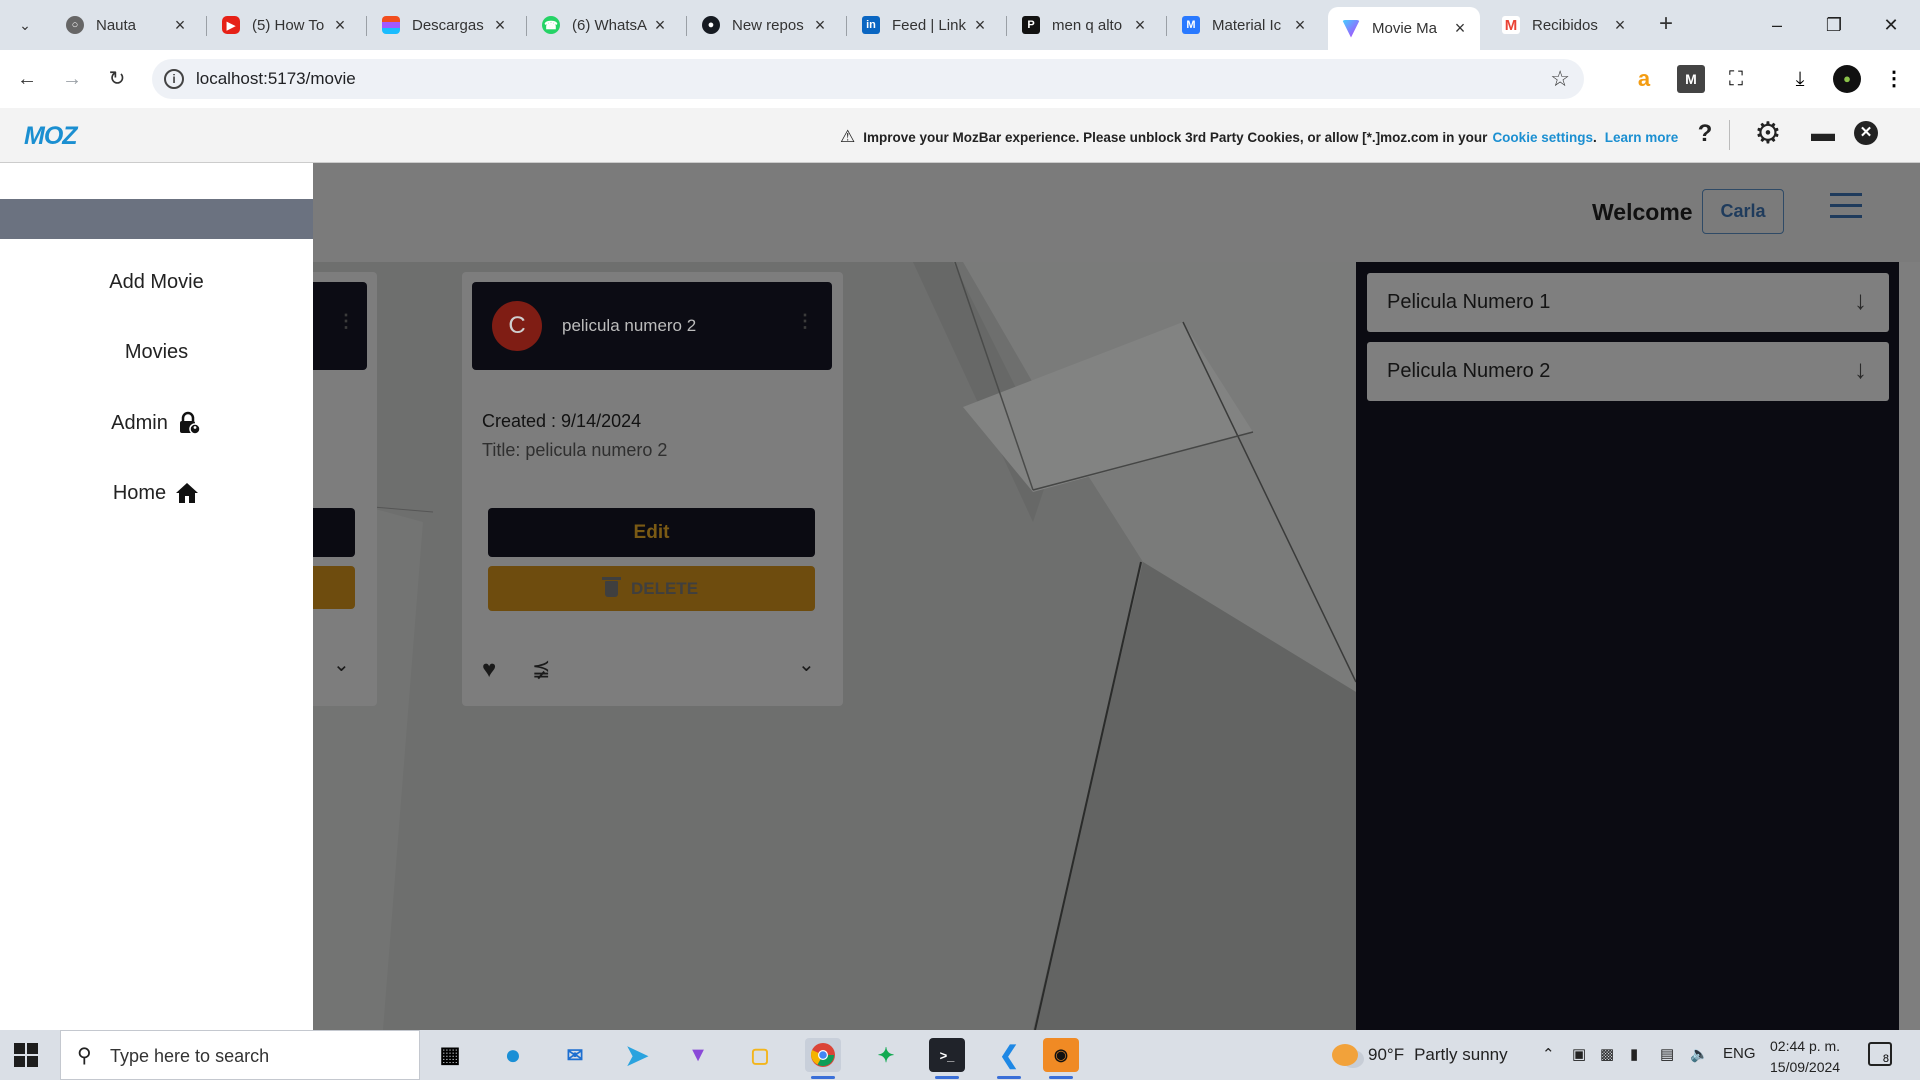  Describe the element at coordinates (1579, 1054) in the screenshot. I see `meet-icon: ▣` at that location.